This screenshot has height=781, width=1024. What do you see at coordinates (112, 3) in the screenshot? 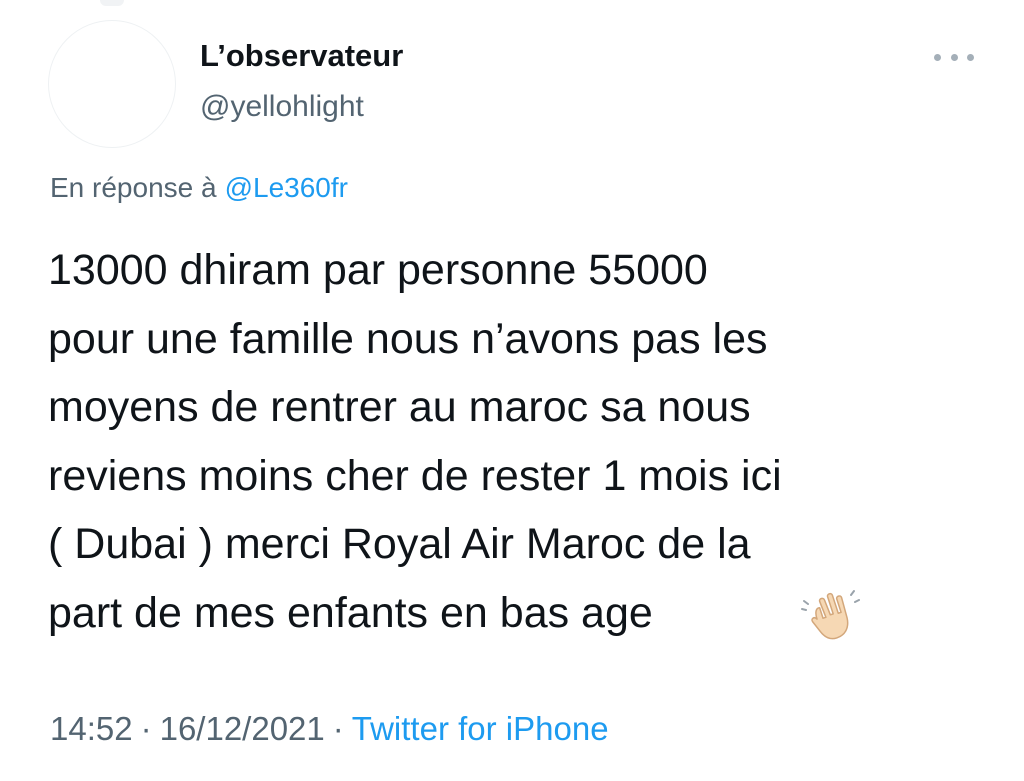
I see `top-edge-fragment` at bounding box center [112, 3].